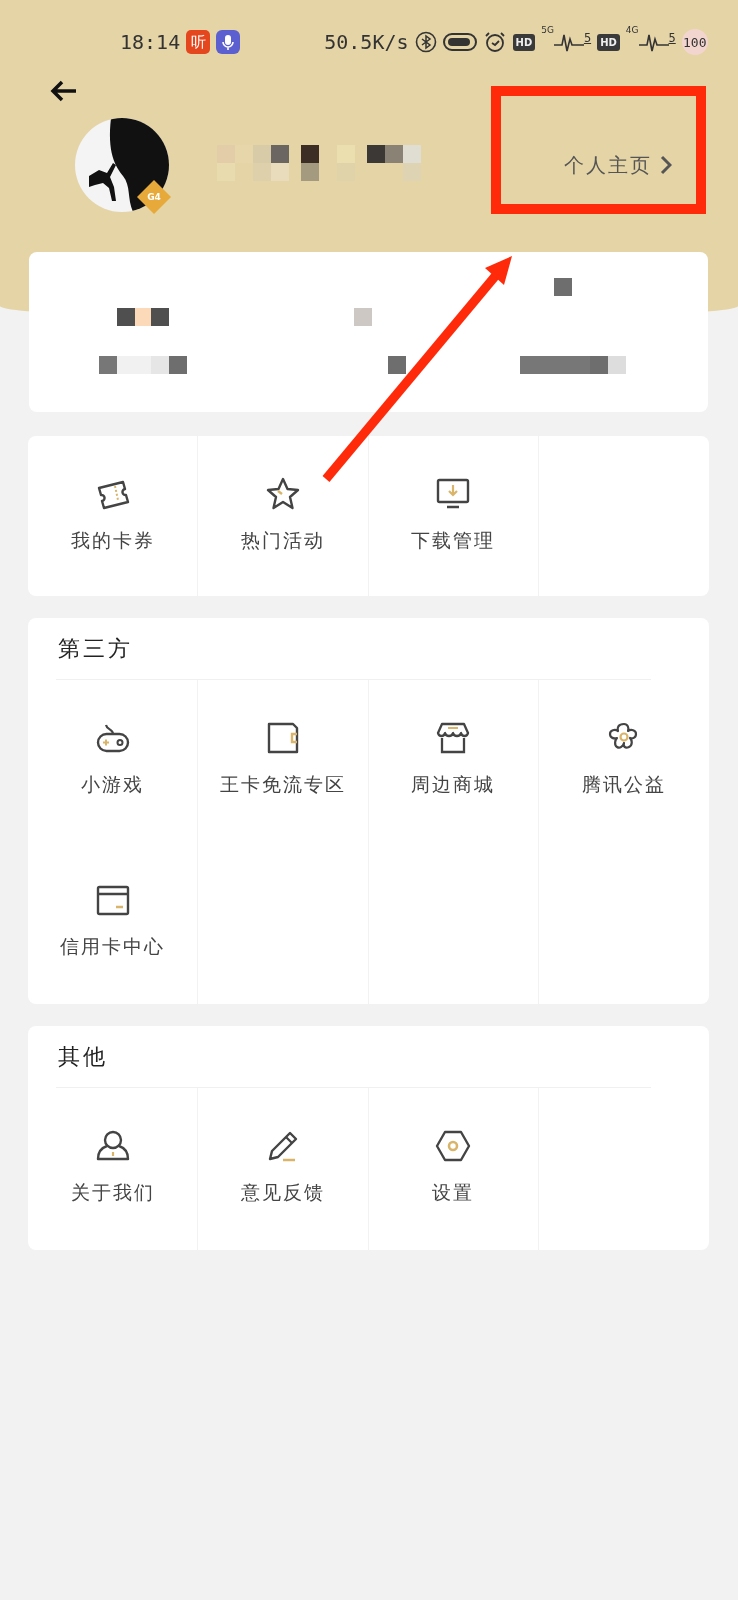 This screenshot has width=738, height=1600. I want to click on network-speed: 50.5K/s, so click(366, 42).